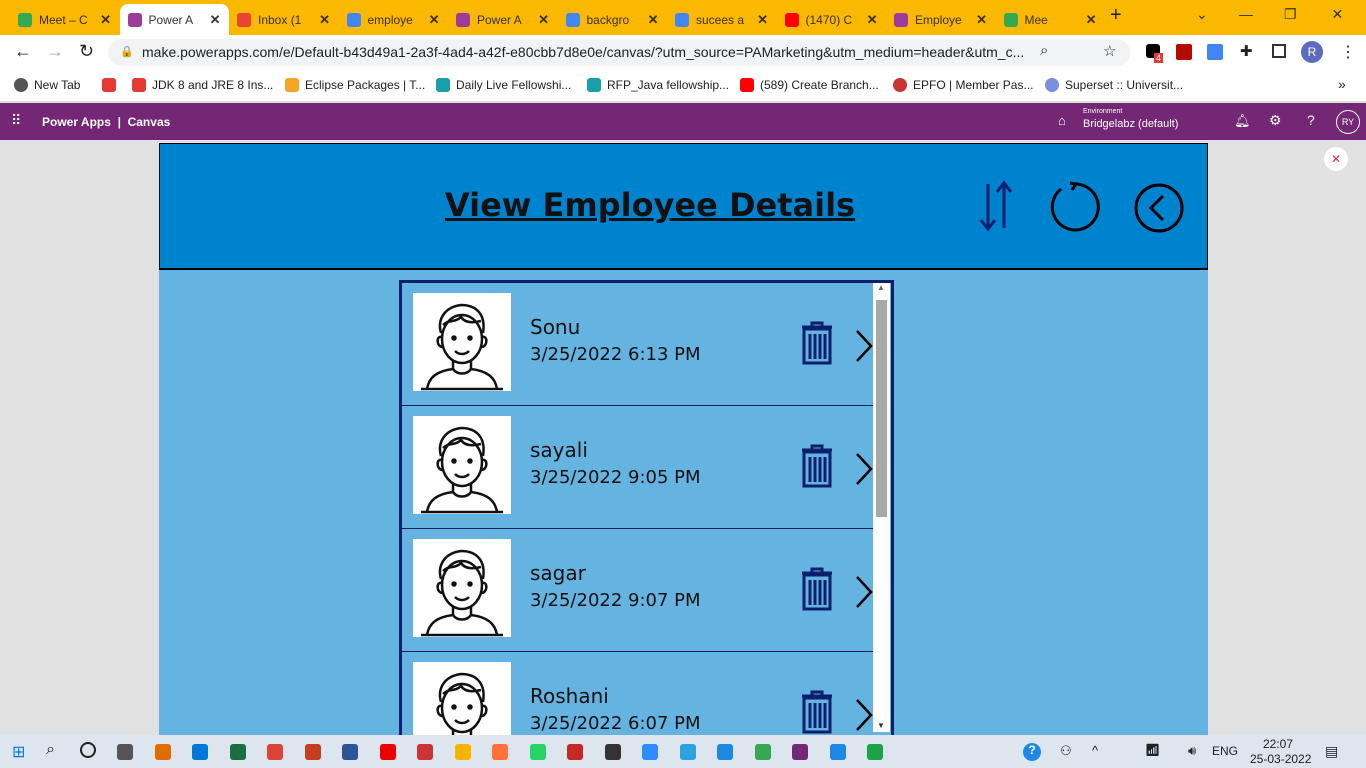 The image size is (1366, 768). I want to click on back-icon: ←, so click(23, 51).